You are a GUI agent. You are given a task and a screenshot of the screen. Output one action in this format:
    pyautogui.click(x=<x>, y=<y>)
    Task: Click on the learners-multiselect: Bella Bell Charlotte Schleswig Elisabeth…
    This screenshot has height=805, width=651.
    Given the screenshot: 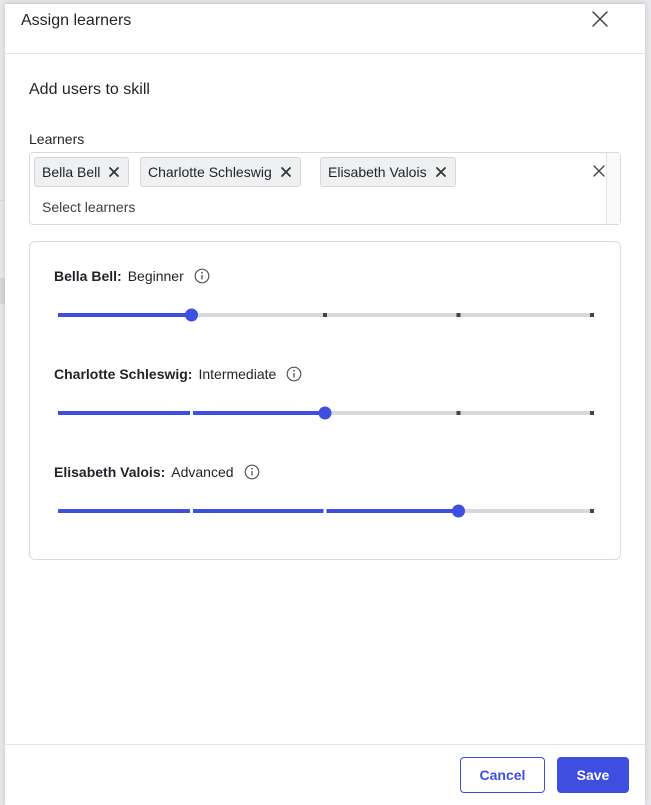 What is the action you would take?
    pyautogui.click(x=325, y=188)
    